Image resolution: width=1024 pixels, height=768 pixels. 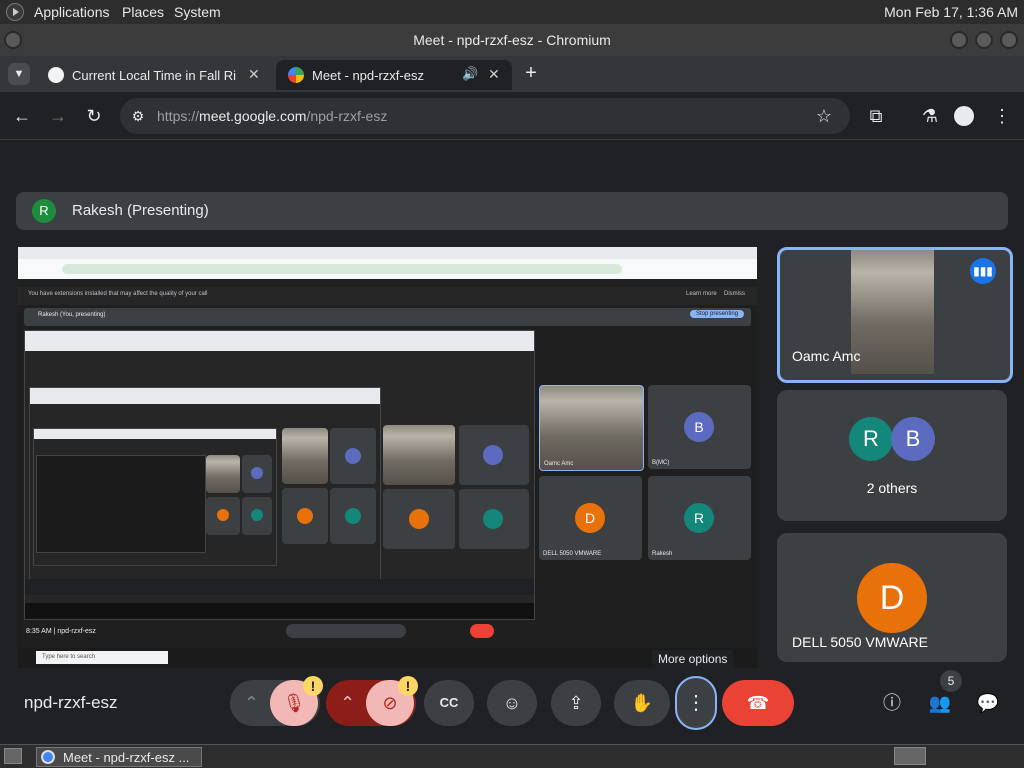 I want to click on participant-video, so click(x=892, y=312).